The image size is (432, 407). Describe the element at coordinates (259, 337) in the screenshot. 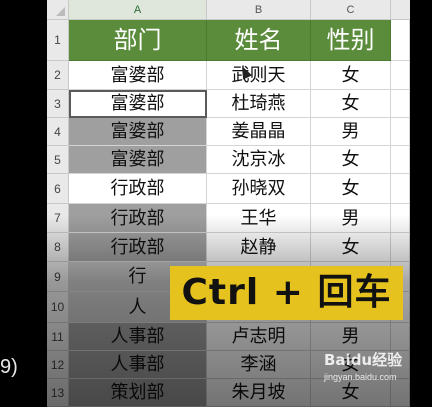

I see `table-cell: 卢志明` at that location.